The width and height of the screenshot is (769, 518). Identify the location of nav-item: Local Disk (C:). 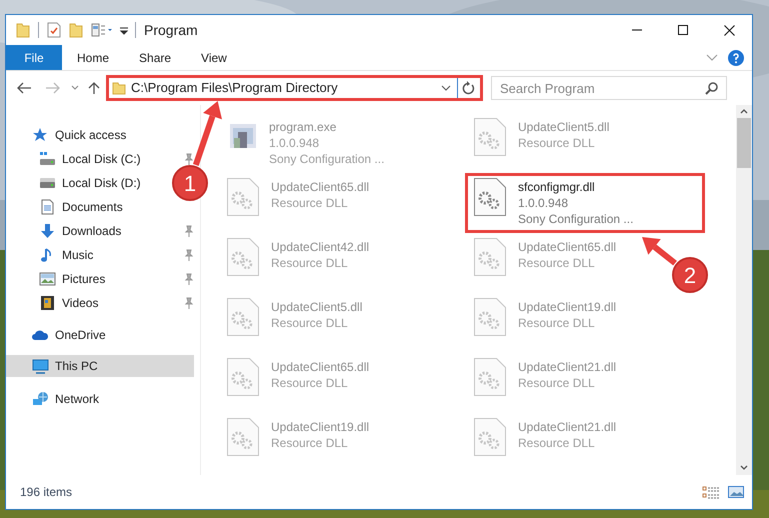
(75, 159).